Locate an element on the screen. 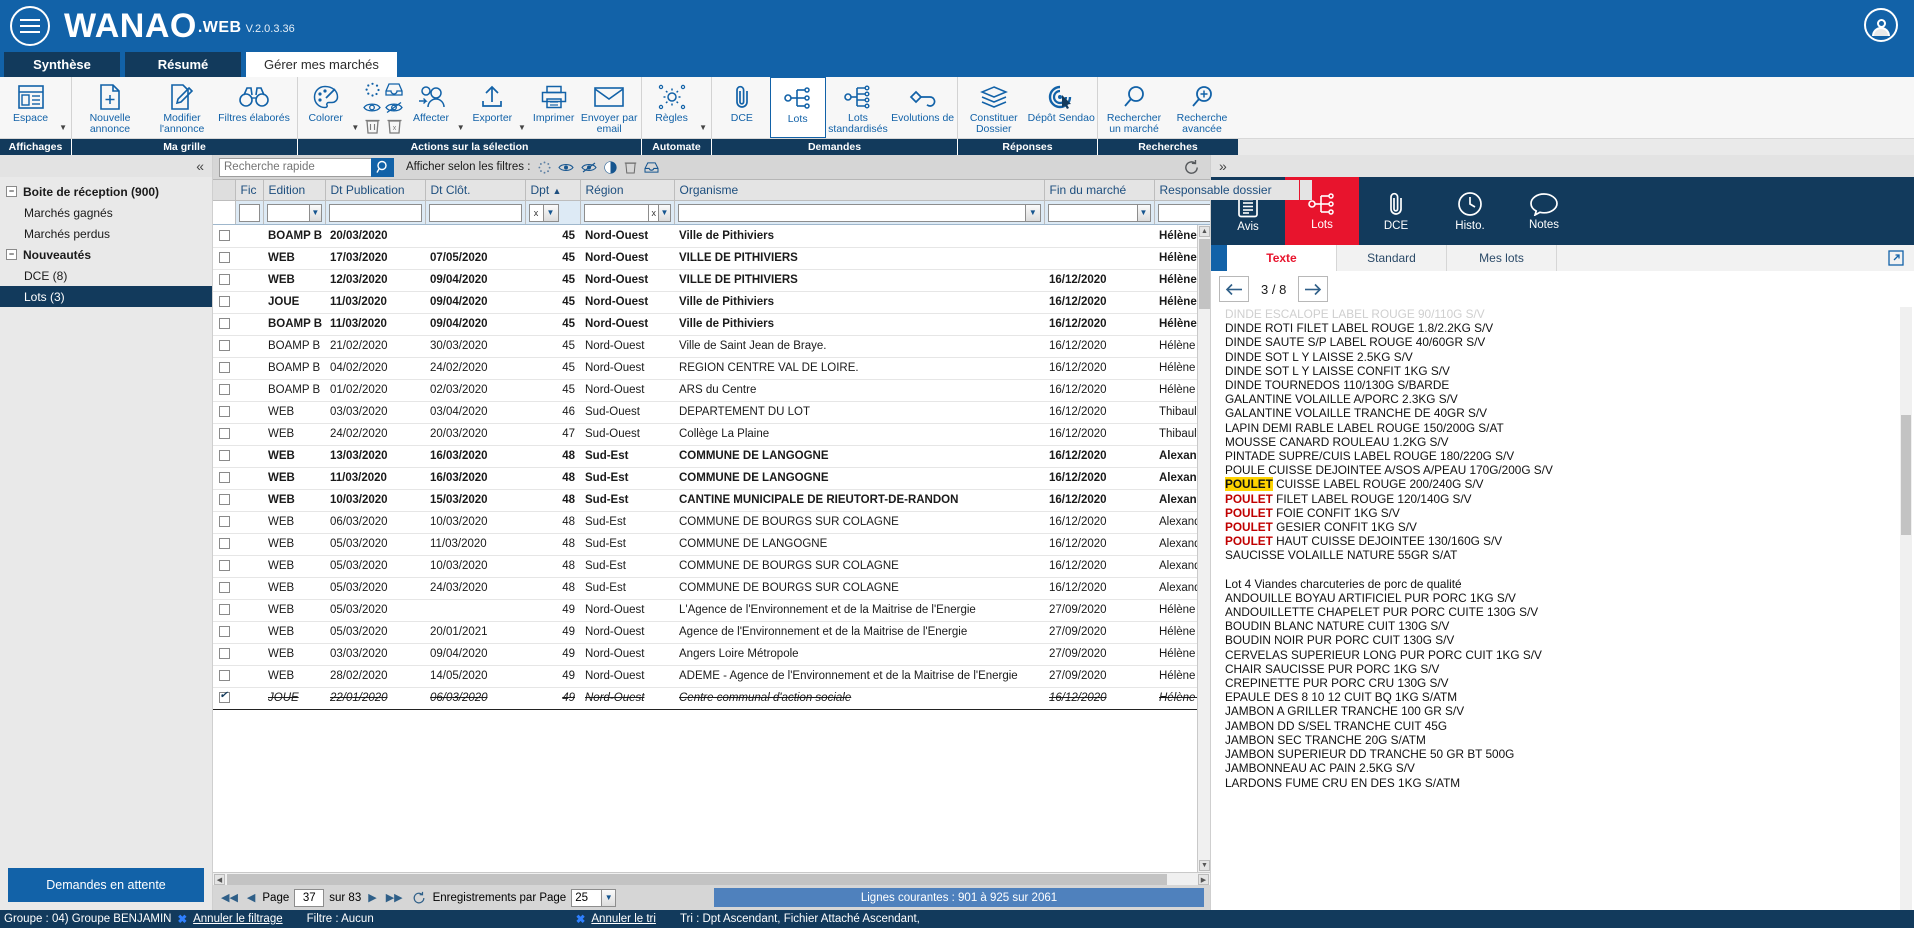 The height and width of the screenshot is (928, 1914). filter-input-region is located at coordinates (616, 212).